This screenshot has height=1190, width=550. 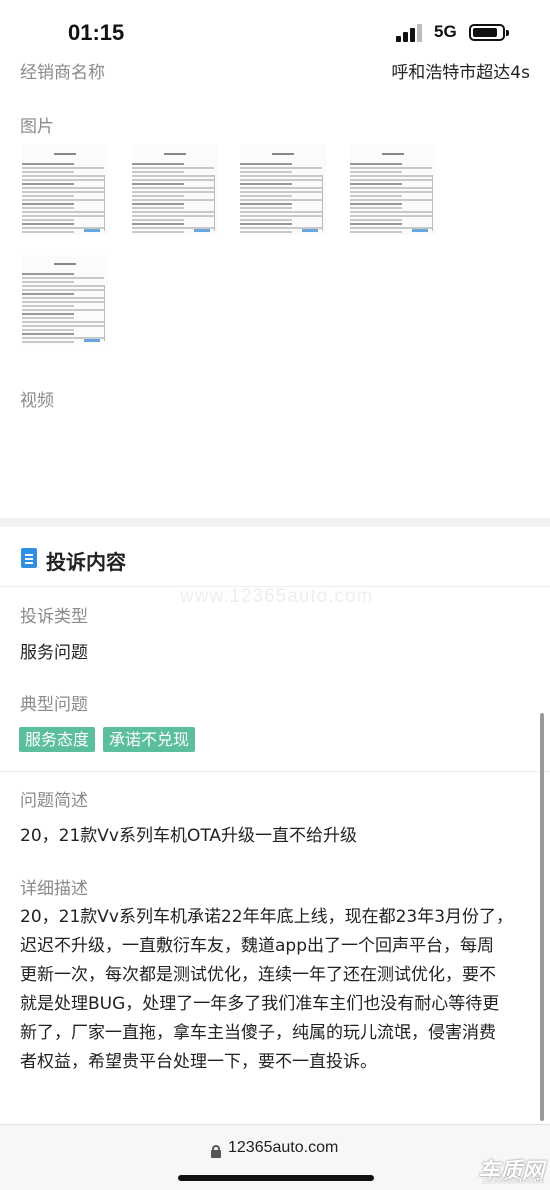 I want to click on url-label: 12365auto.com, so click(x=283, y=1148).